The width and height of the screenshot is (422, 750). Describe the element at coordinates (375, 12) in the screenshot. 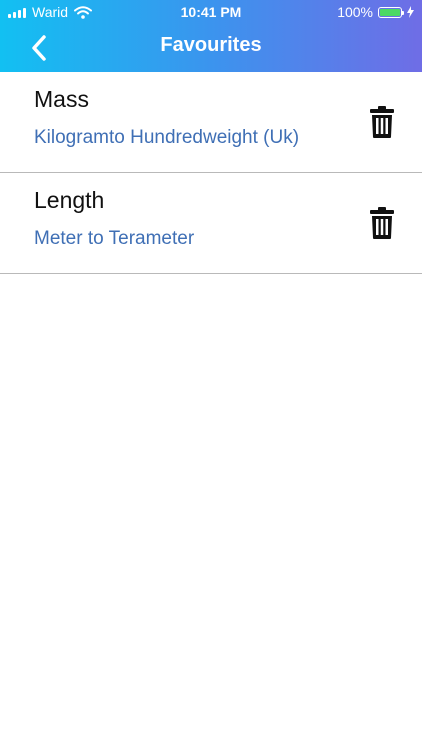

I see `status-right: 100%` at that location.